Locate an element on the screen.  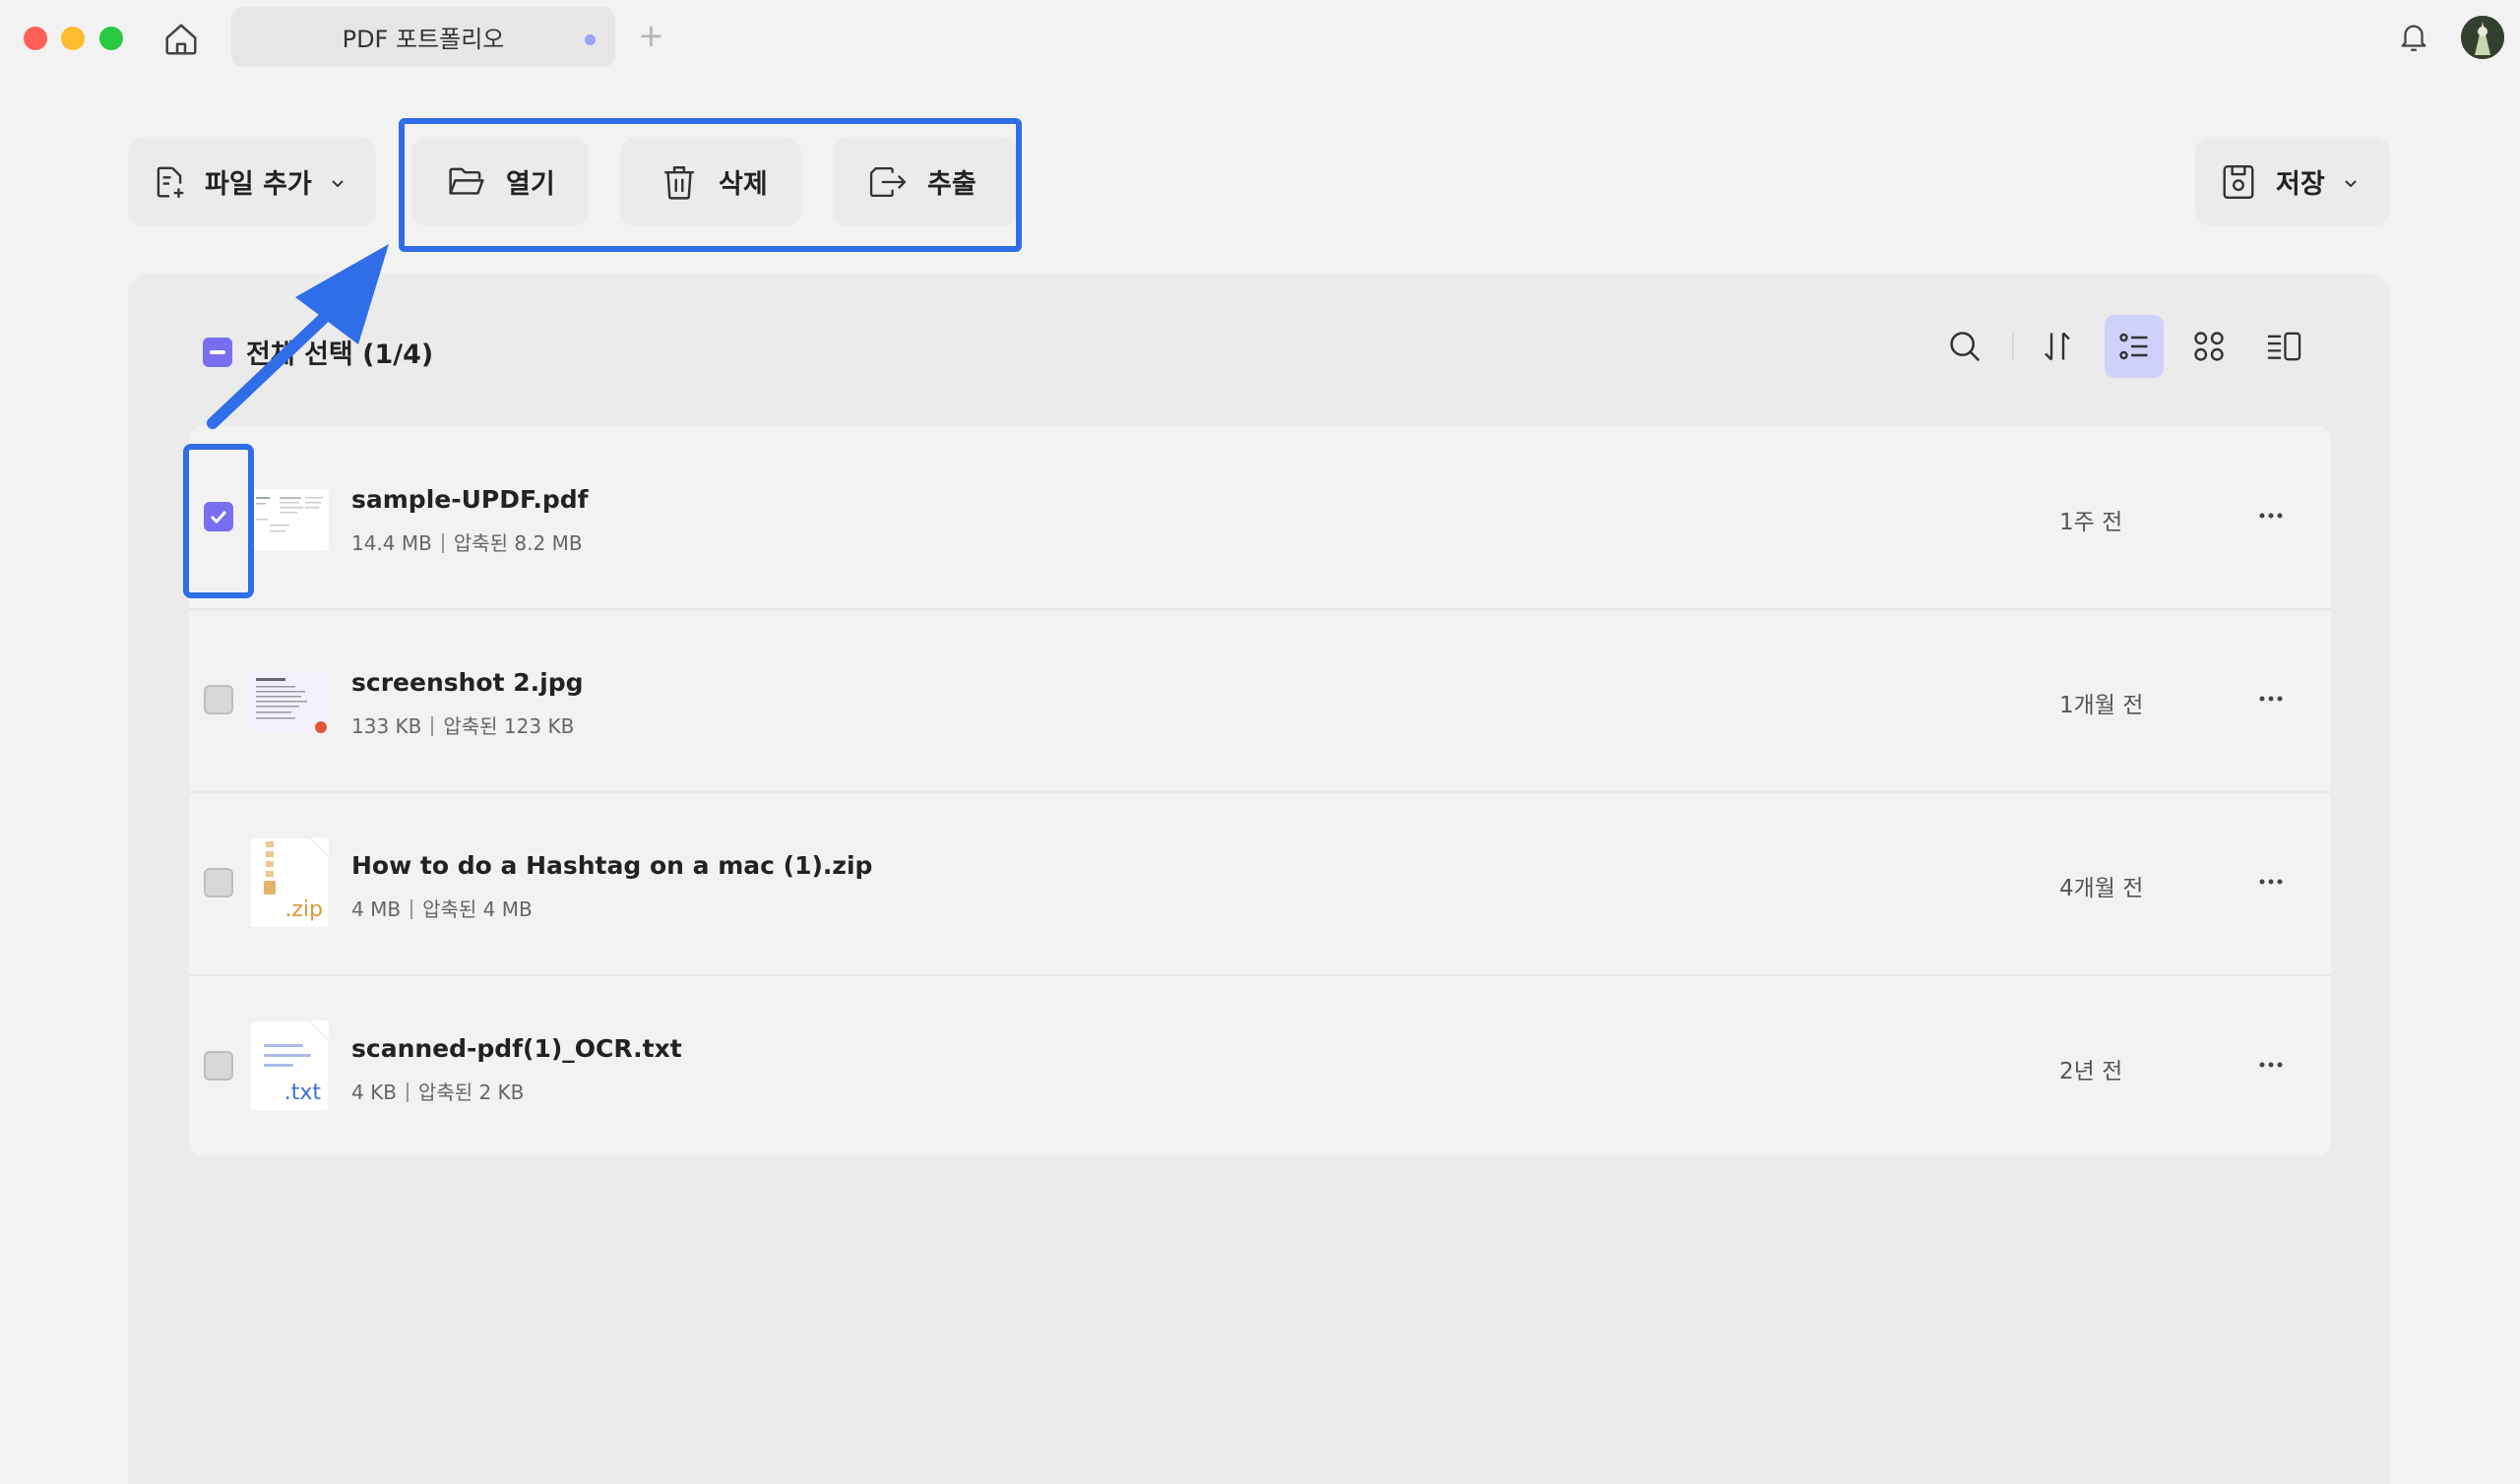
arrow-annotation is located at coordinates (298, 336).